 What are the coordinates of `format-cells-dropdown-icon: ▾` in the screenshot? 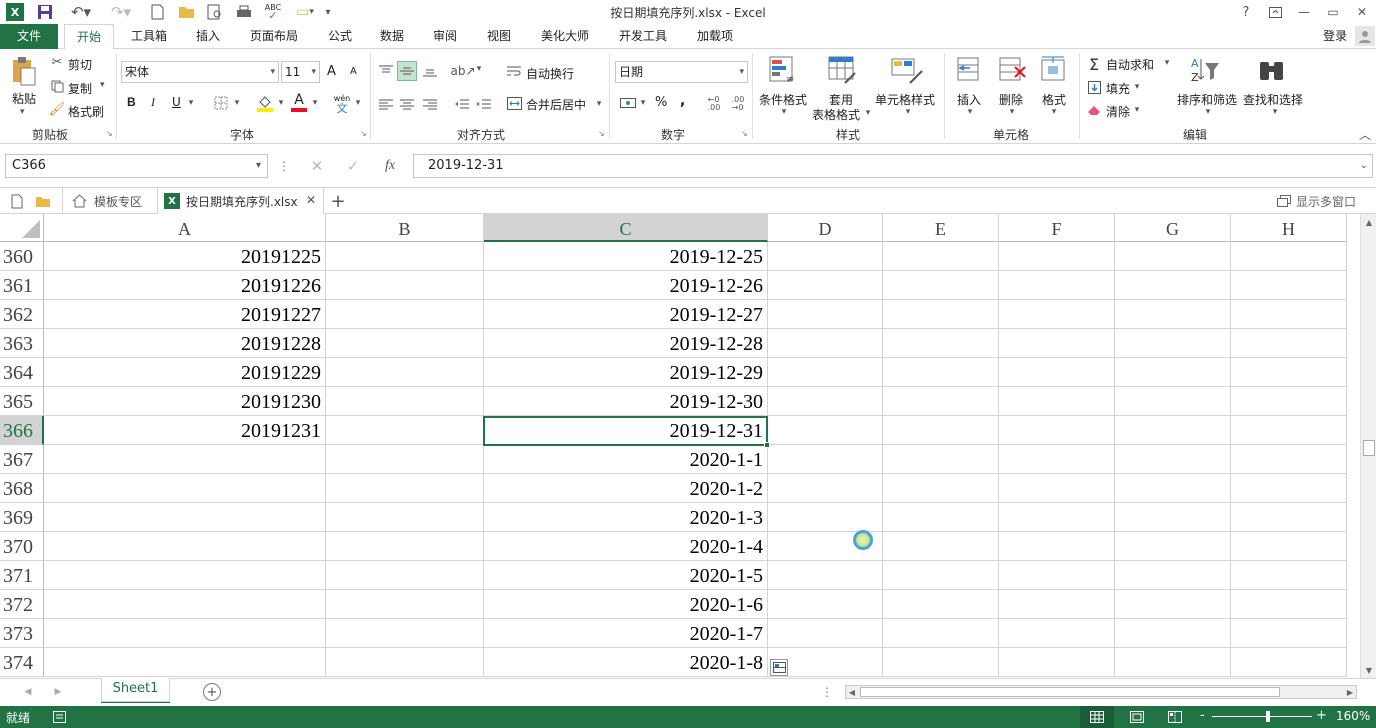 It's located at (1054, 112).